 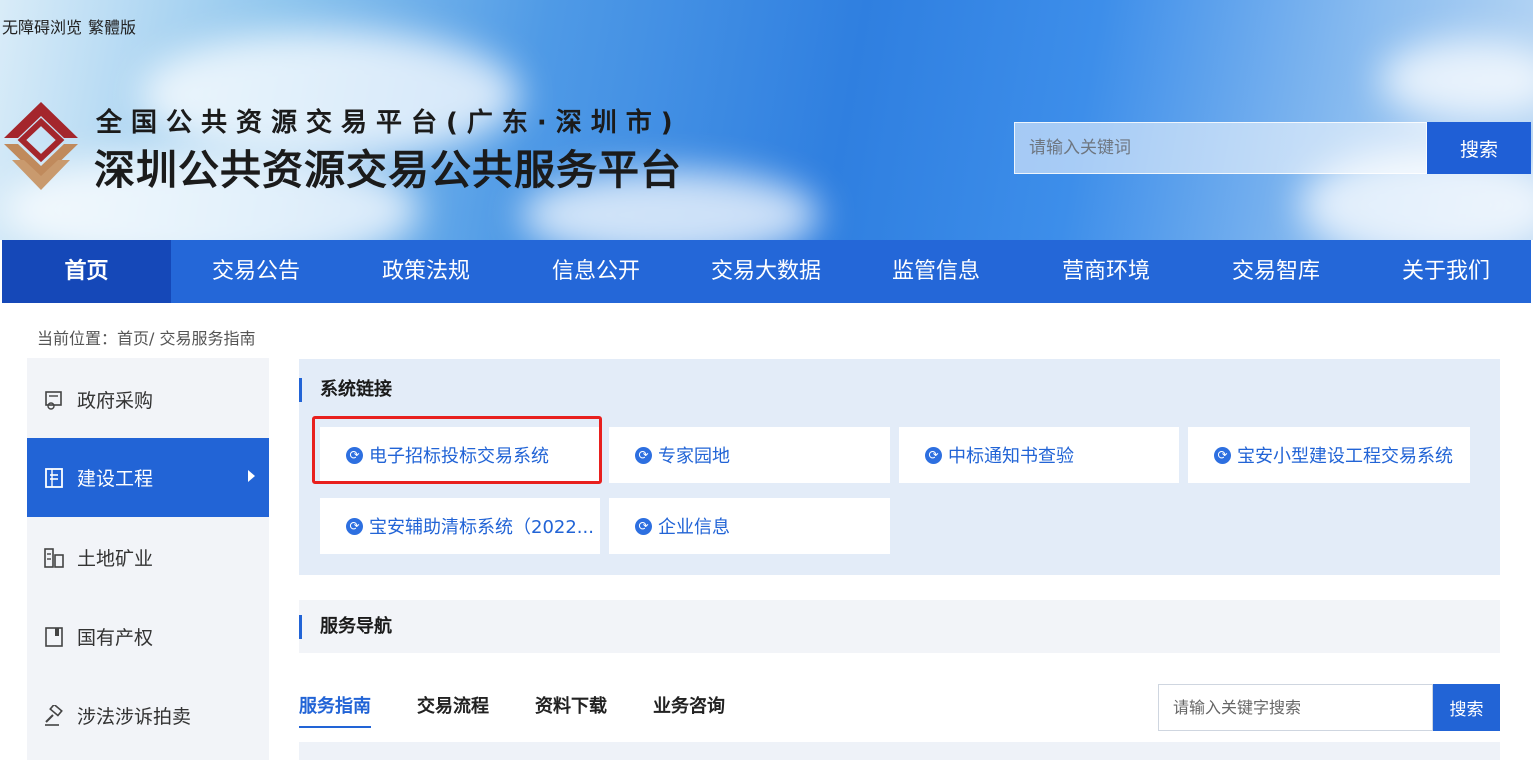 I want to click on tab-consulting: 业务咨询, so click(x=689, y=710).